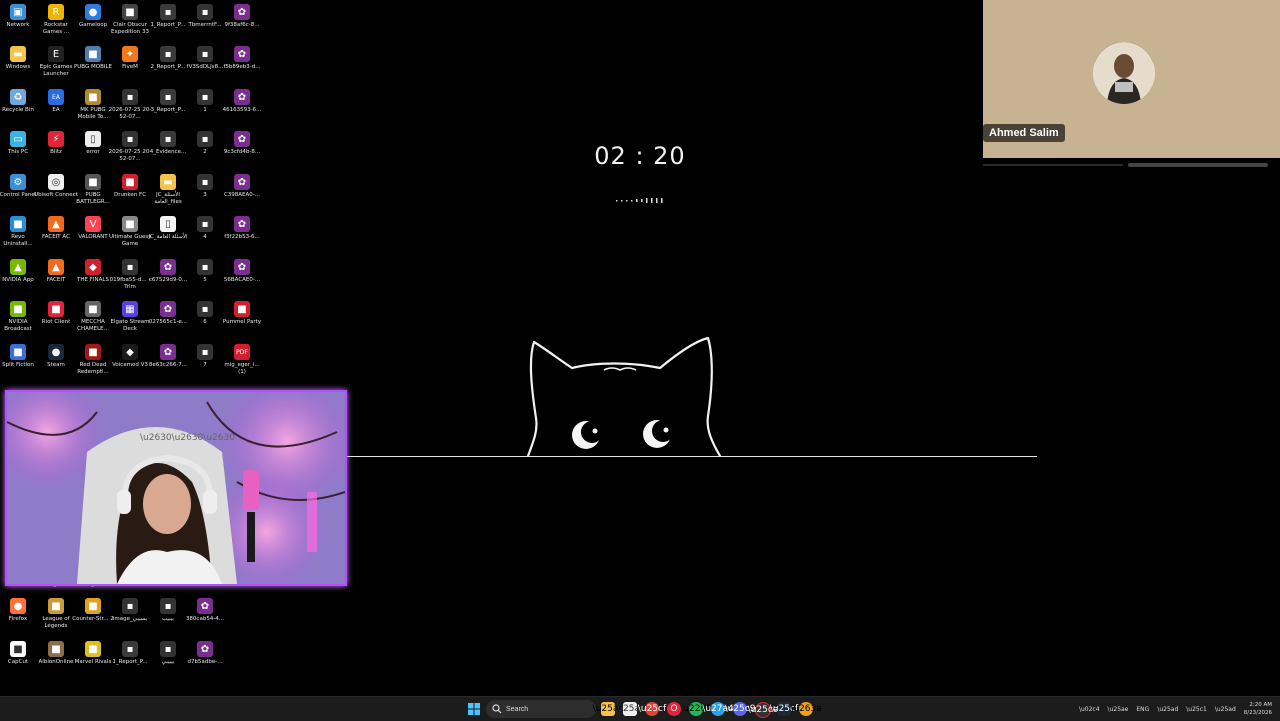 The width and height of the screenshot is (1280, 721). What do you see at coordinates (696, 709) in the screenshot?
I see `spotify-icon: \u2261` at bounding box center [696, 709].